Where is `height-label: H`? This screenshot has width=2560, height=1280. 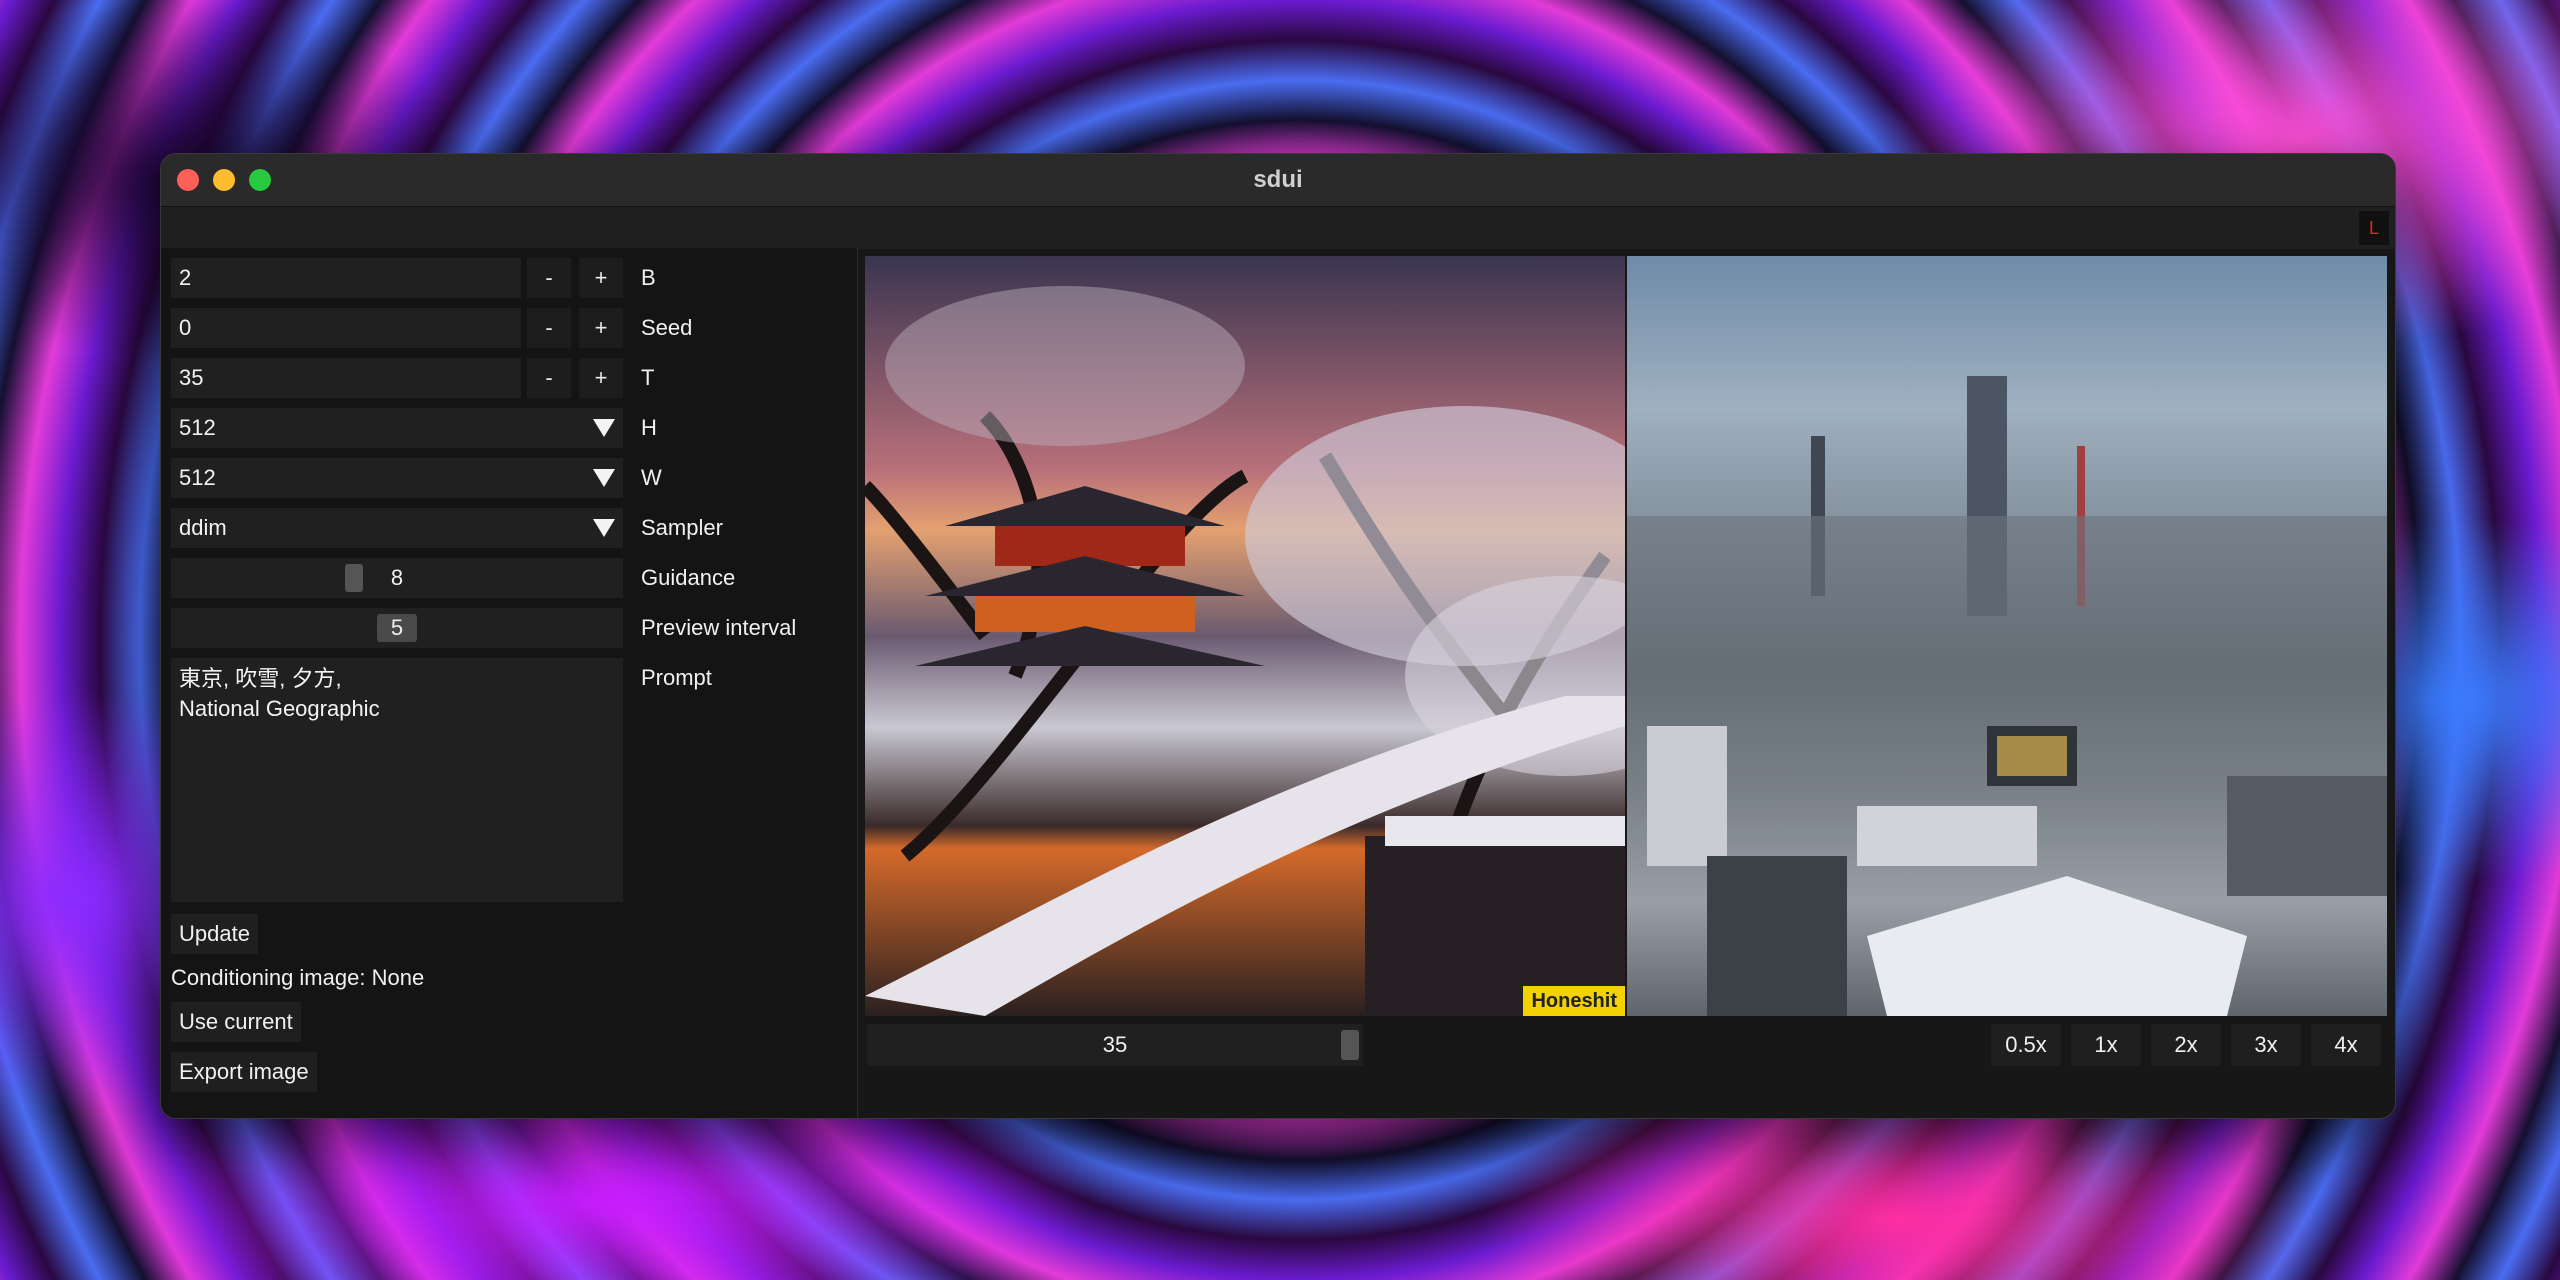 height-label: H is located at coordinates (649, 427).